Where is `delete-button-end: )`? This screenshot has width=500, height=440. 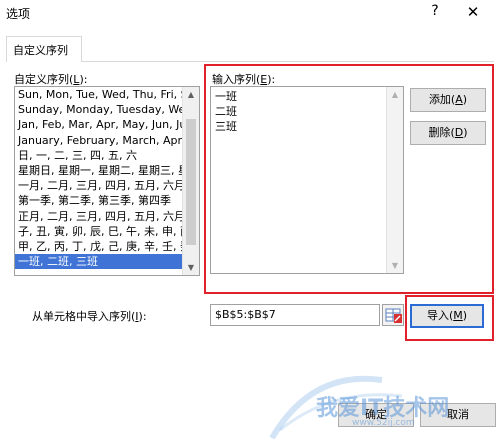 delete-button-end: ) is located at coordinates (465, 132).